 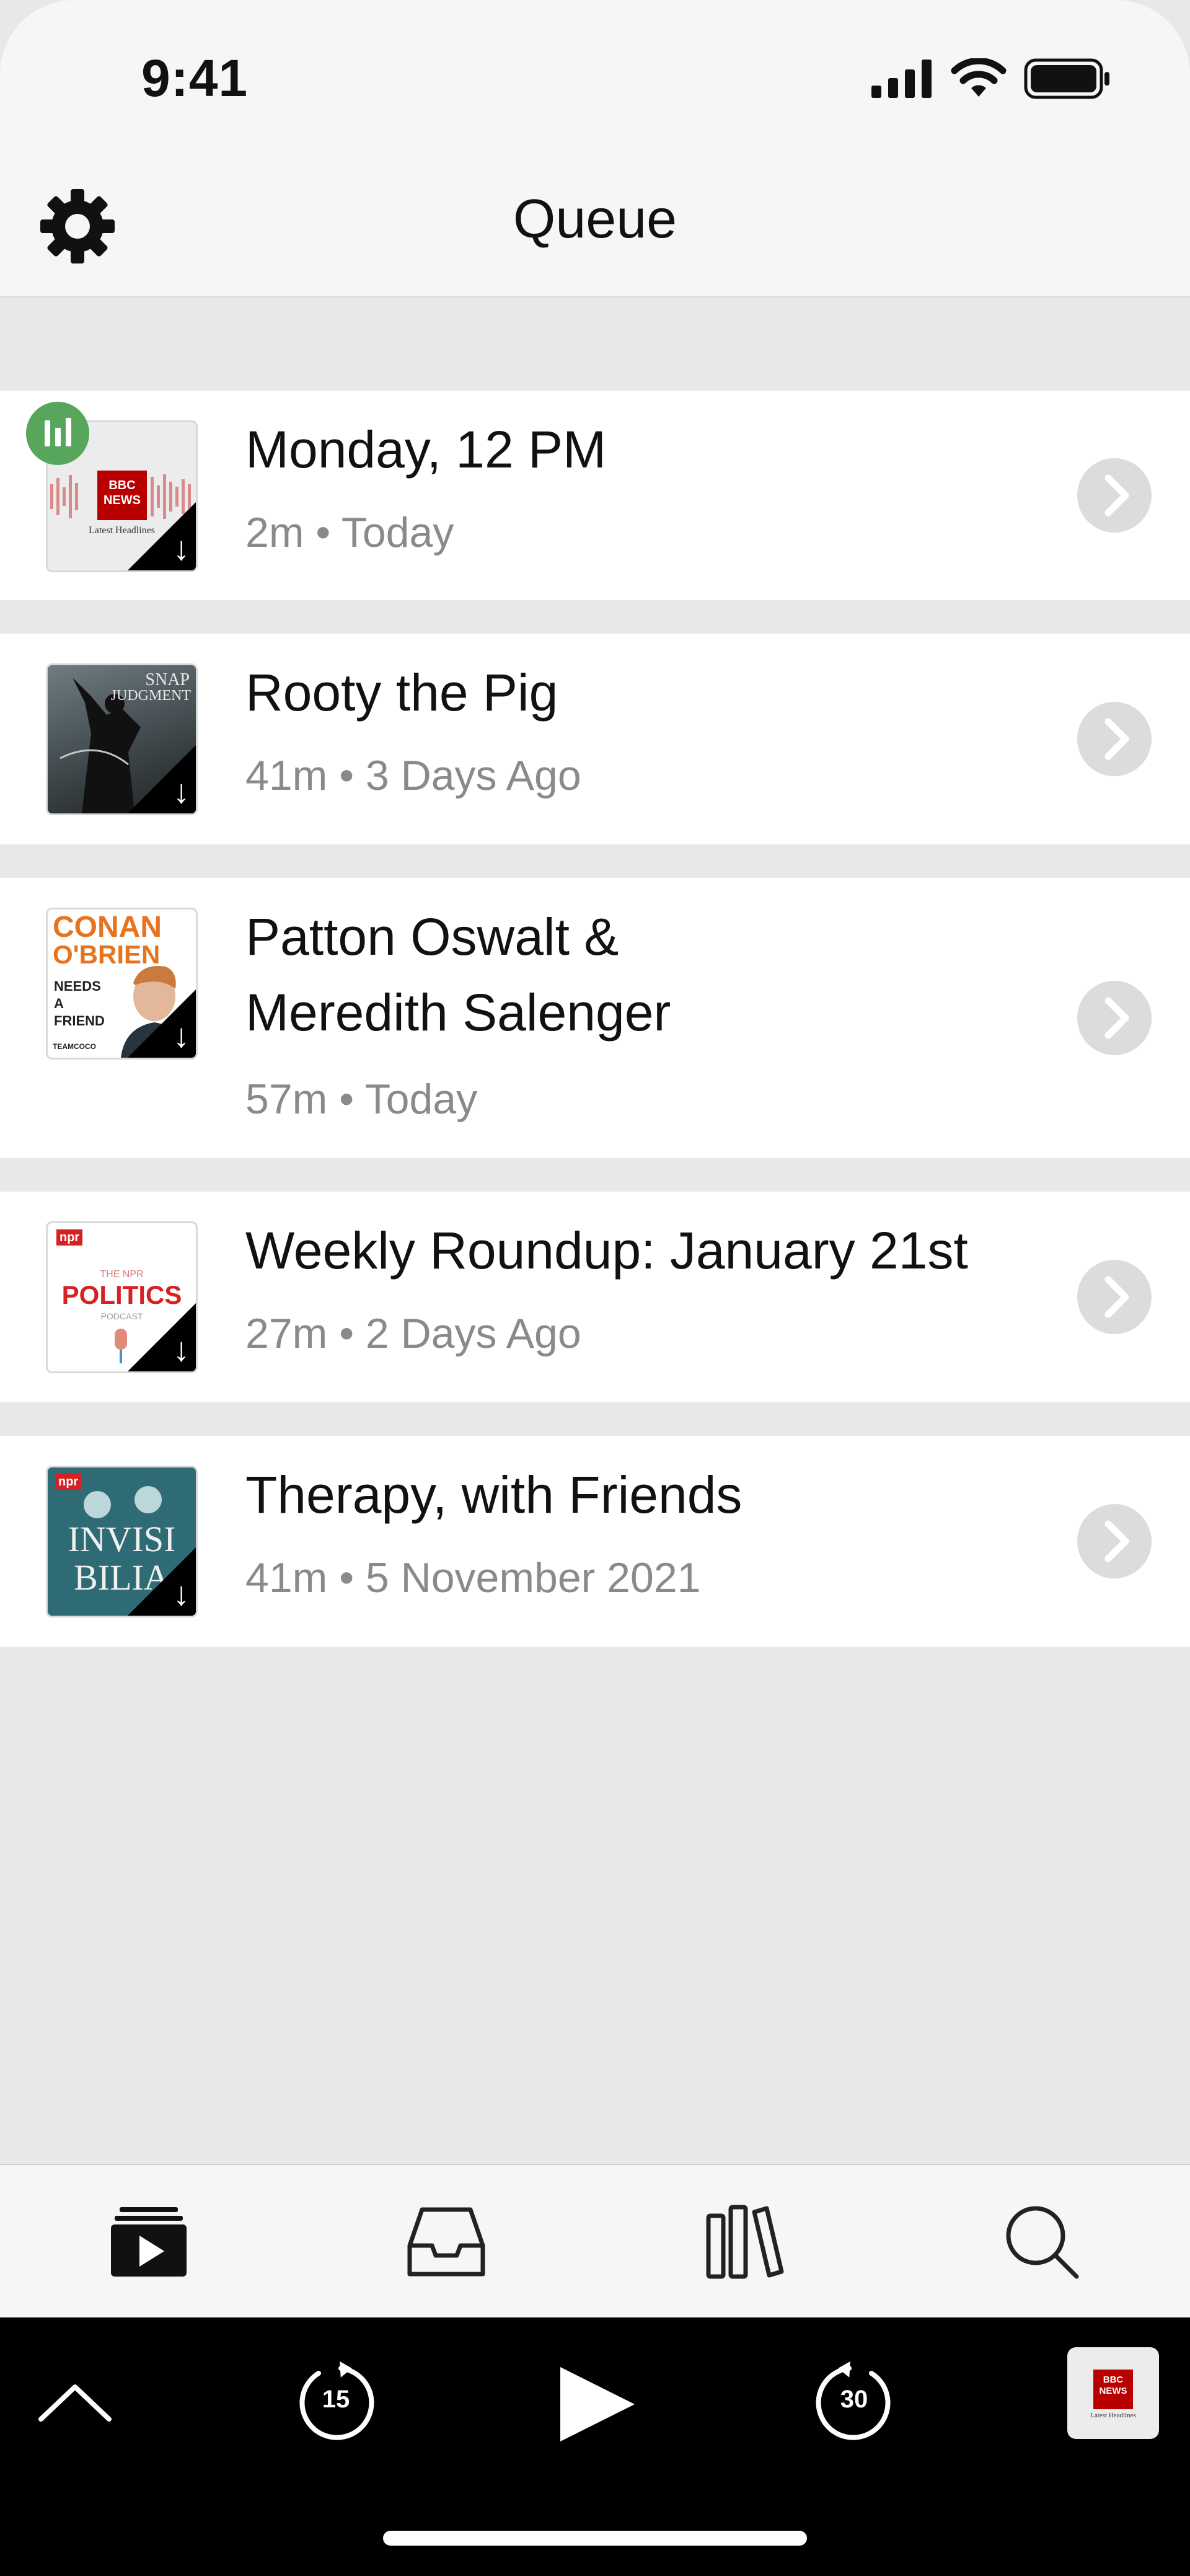 I want to click on equalizer-icon, so click(x=58, y=432).